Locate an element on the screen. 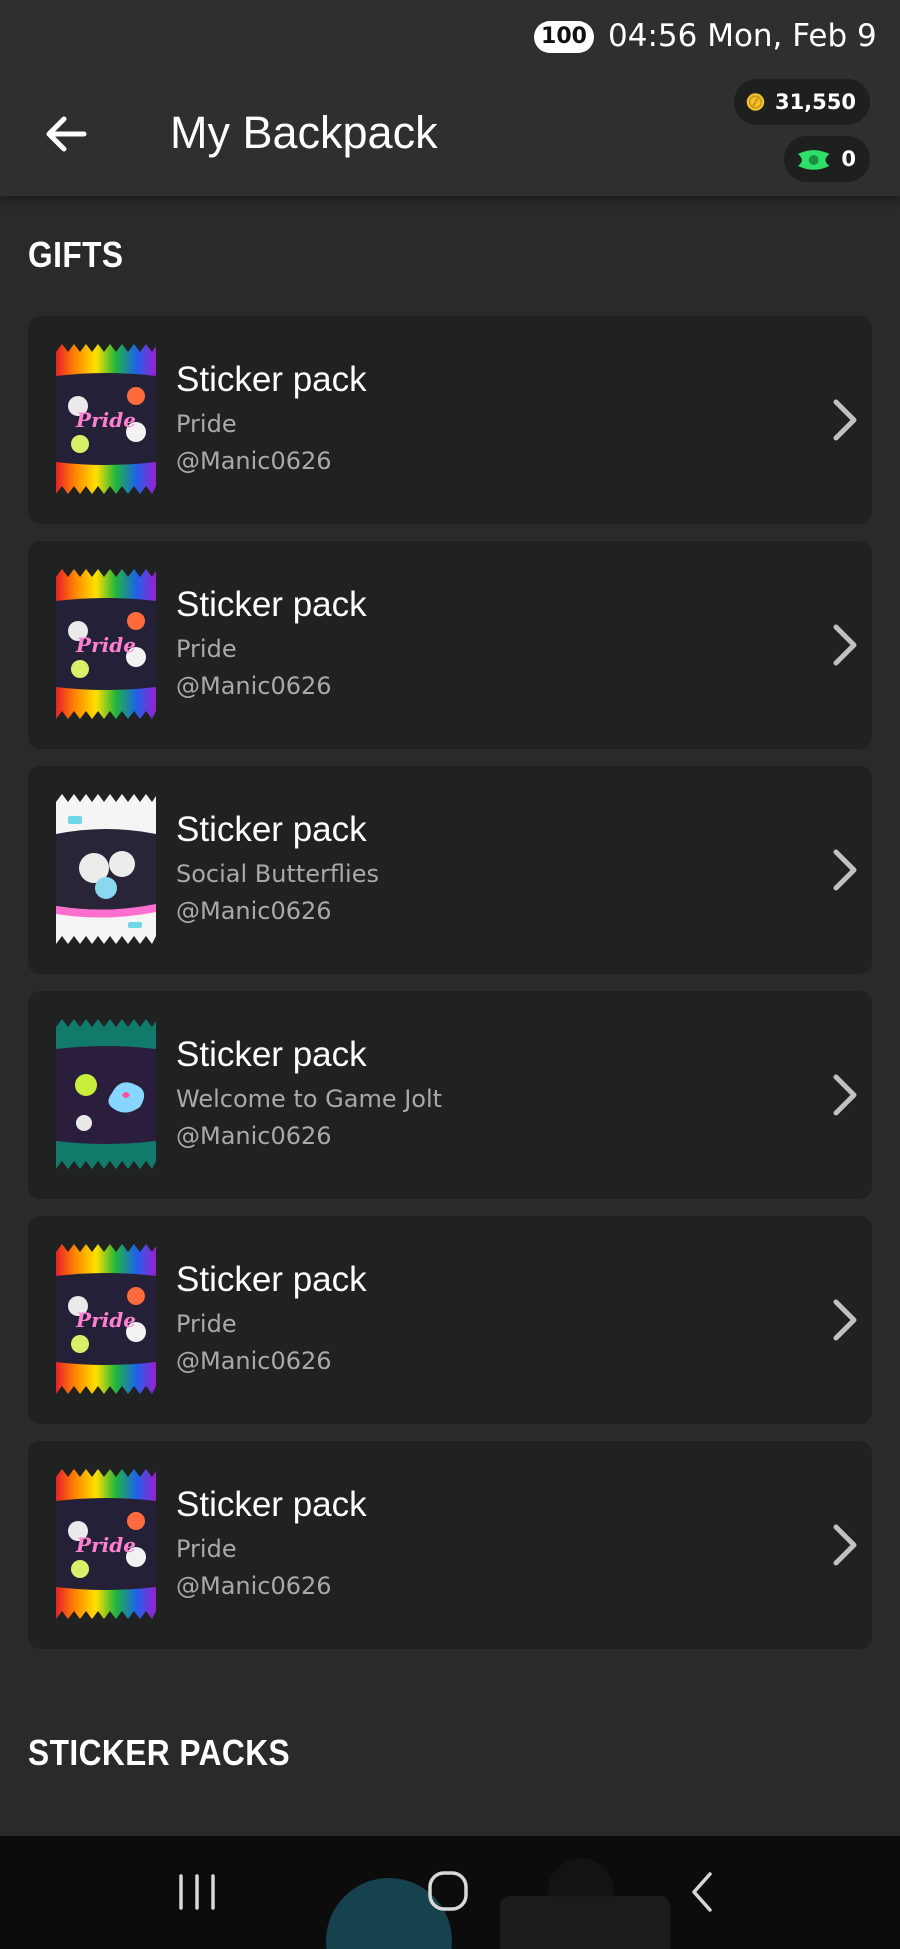 This screenshot has height=1949, width=900. arrow-left-icon is located at coordinates (66, 134).